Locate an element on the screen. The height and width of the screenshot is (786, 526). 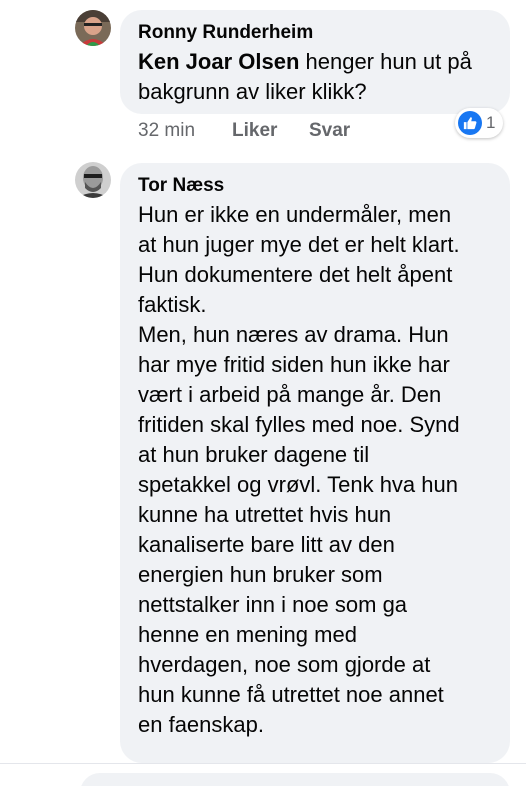
comment-timestamp: 32 min is located at coordinates (166, 131).